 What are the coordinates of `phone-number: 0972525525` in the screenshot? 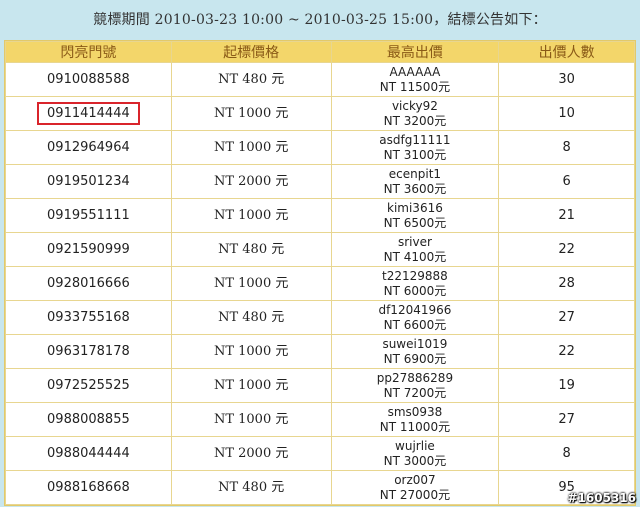 It's located at (88, 385).